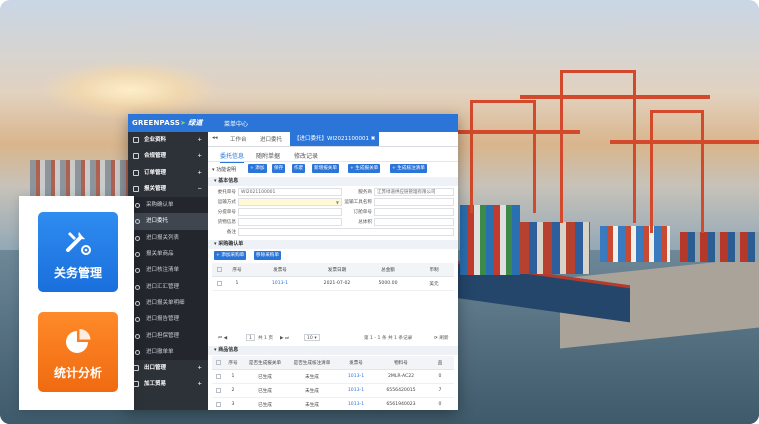  Describe the element at coordinates (77, 273) in the screenshot. I see `tile-label: 关务管理` at that location.